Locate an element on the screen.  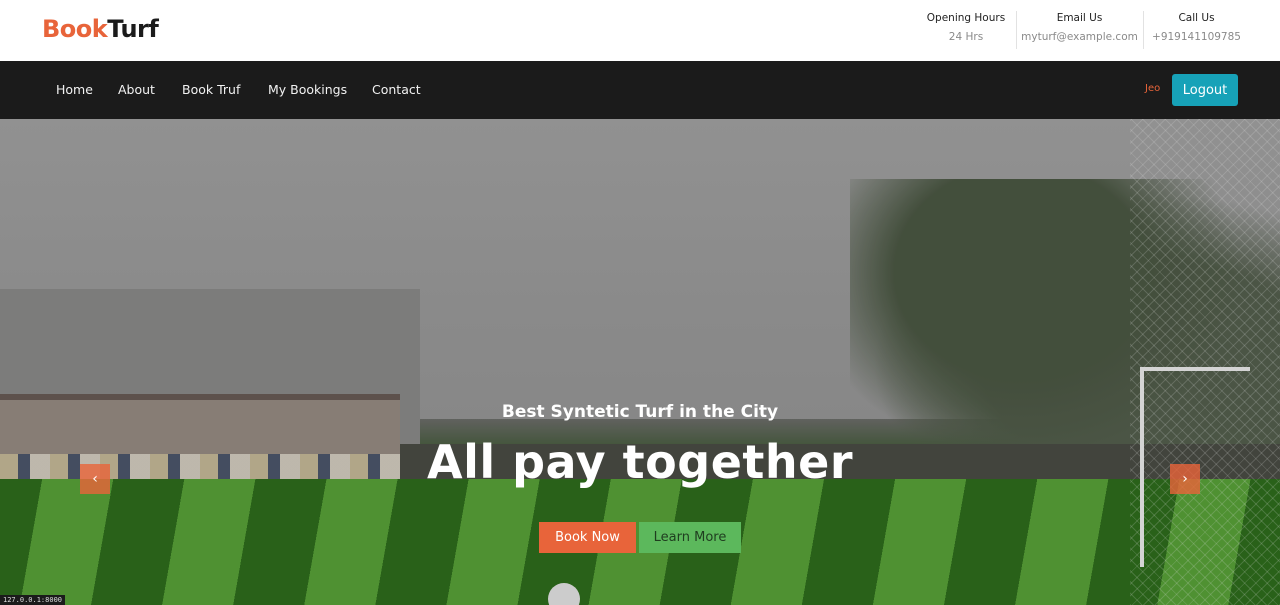
nav-home: Home is located at coordinates (74, 90).